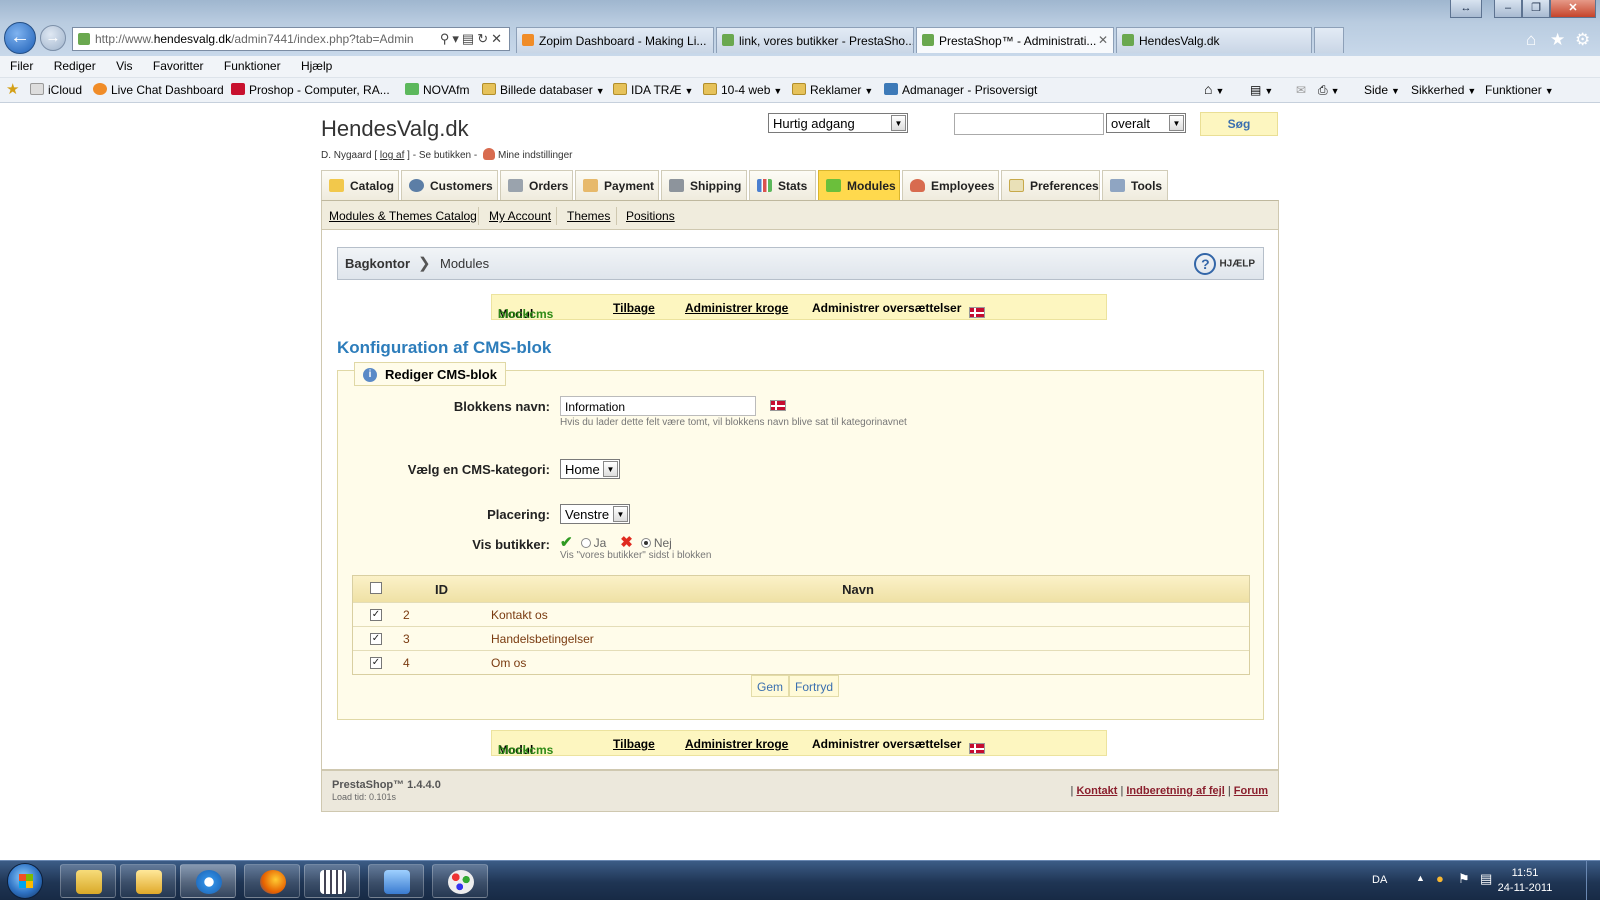 This screenshot has width=1600, height=900. Describe the element at coordinates (535, 155) in the screenshot. I see `my-settings-link: Mine indstillinger` at that location.